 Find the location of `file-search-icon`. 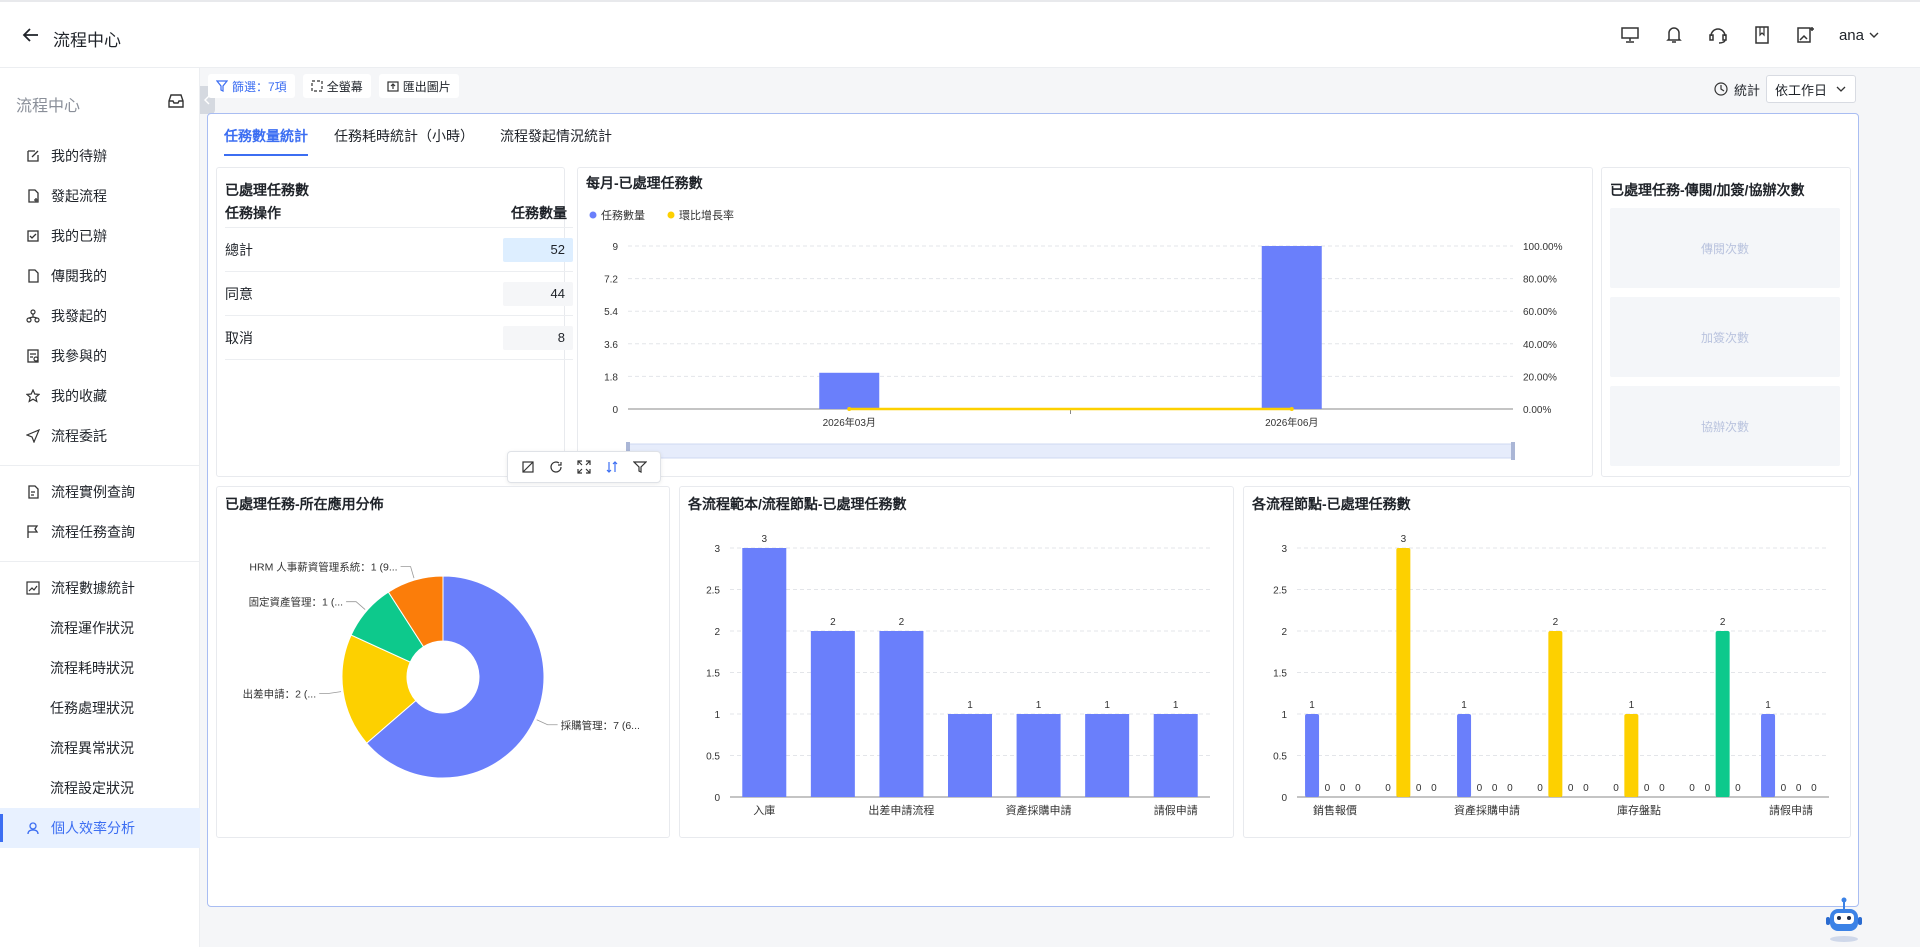

file-search-icon is located at coordinates (33, 492).